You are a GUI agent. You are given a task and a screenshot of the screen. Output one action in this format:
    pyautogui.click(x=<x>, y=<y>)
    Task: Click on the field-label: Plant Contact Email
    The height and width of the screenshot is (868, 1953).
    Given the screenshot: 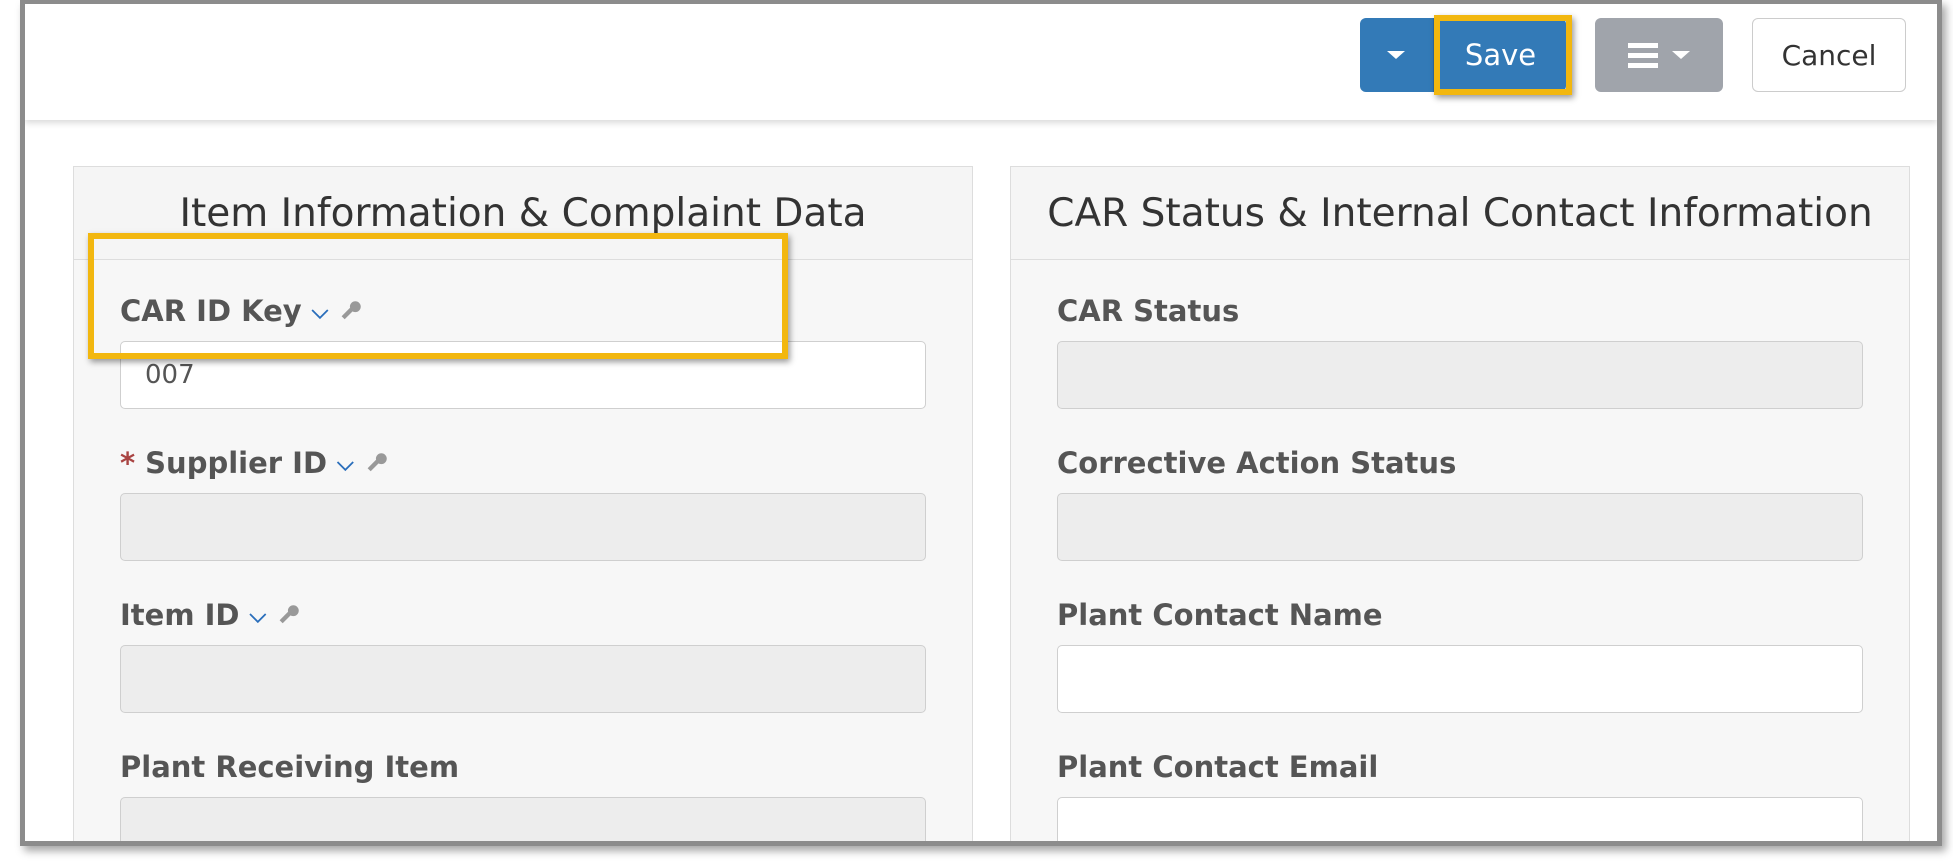 What is the action you would take?
    pyautogui.click(x=1218, y=767)
    